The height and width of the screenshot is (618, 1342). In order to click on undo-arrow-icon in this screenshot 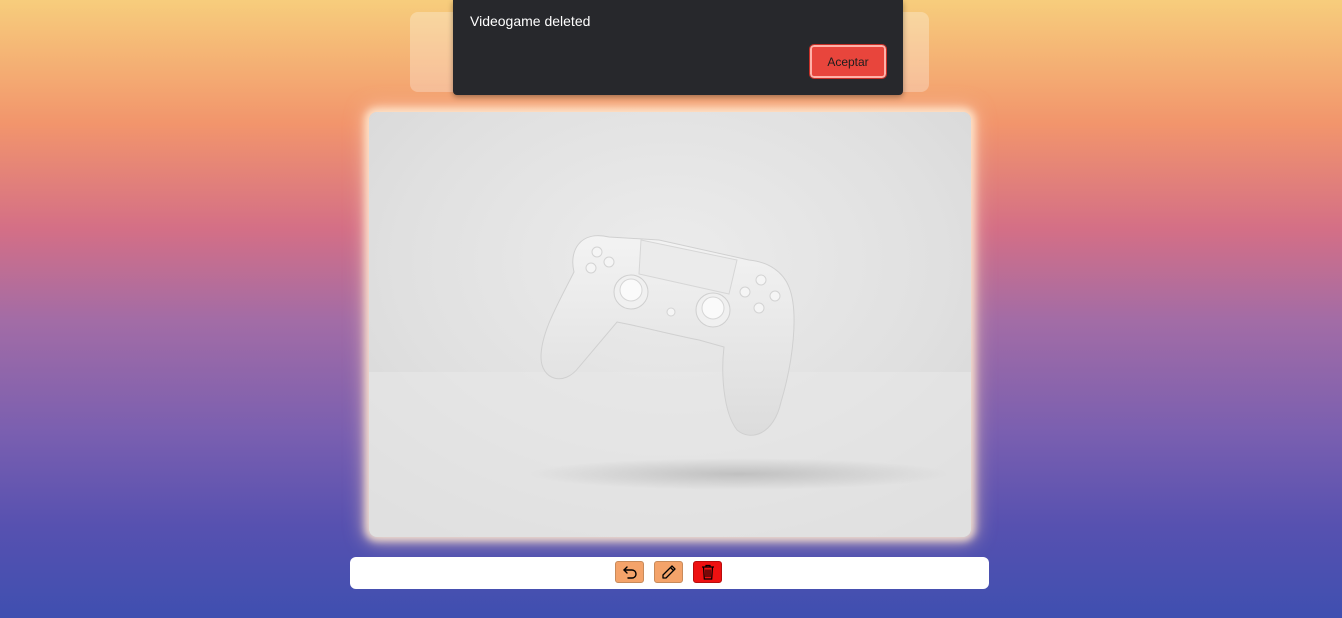, I will do `click(630, 572)`.